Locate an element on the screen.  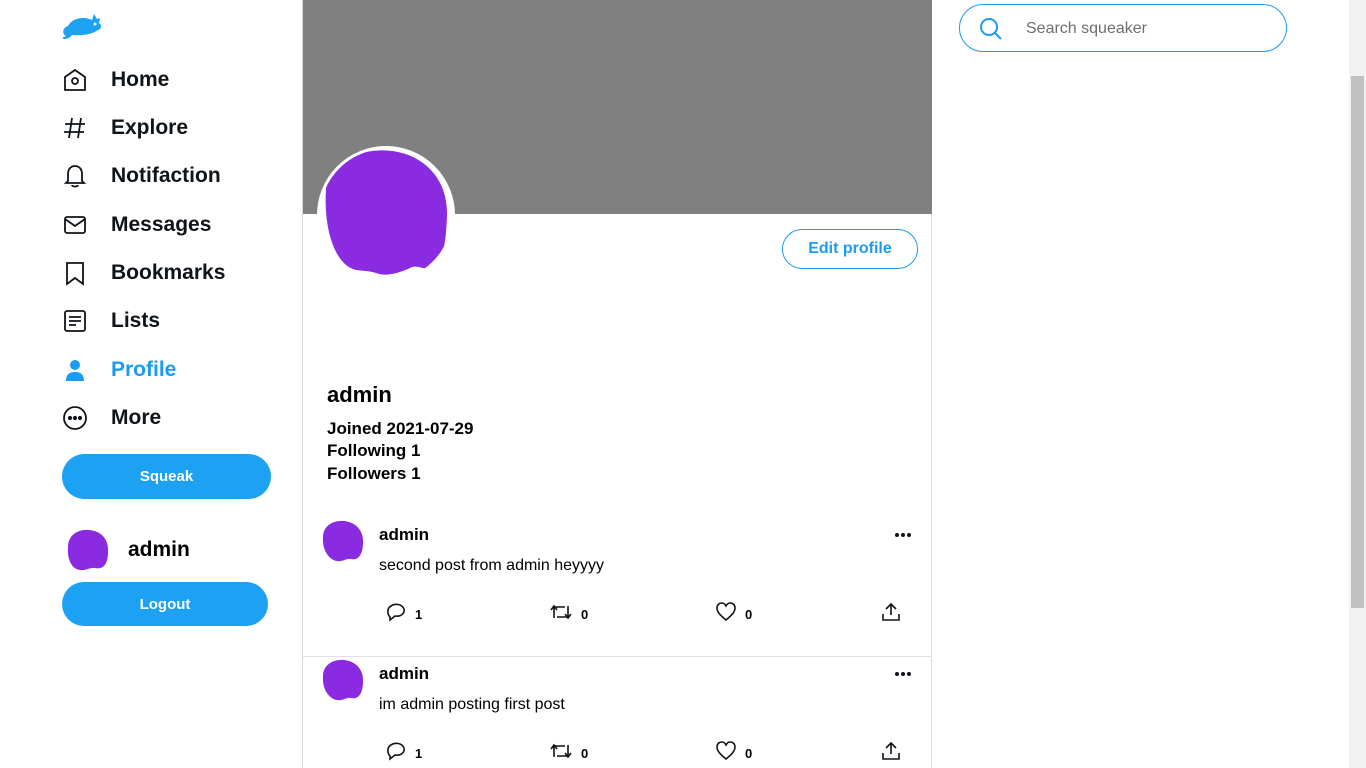
search-icon is located at coordinates (991, 29).